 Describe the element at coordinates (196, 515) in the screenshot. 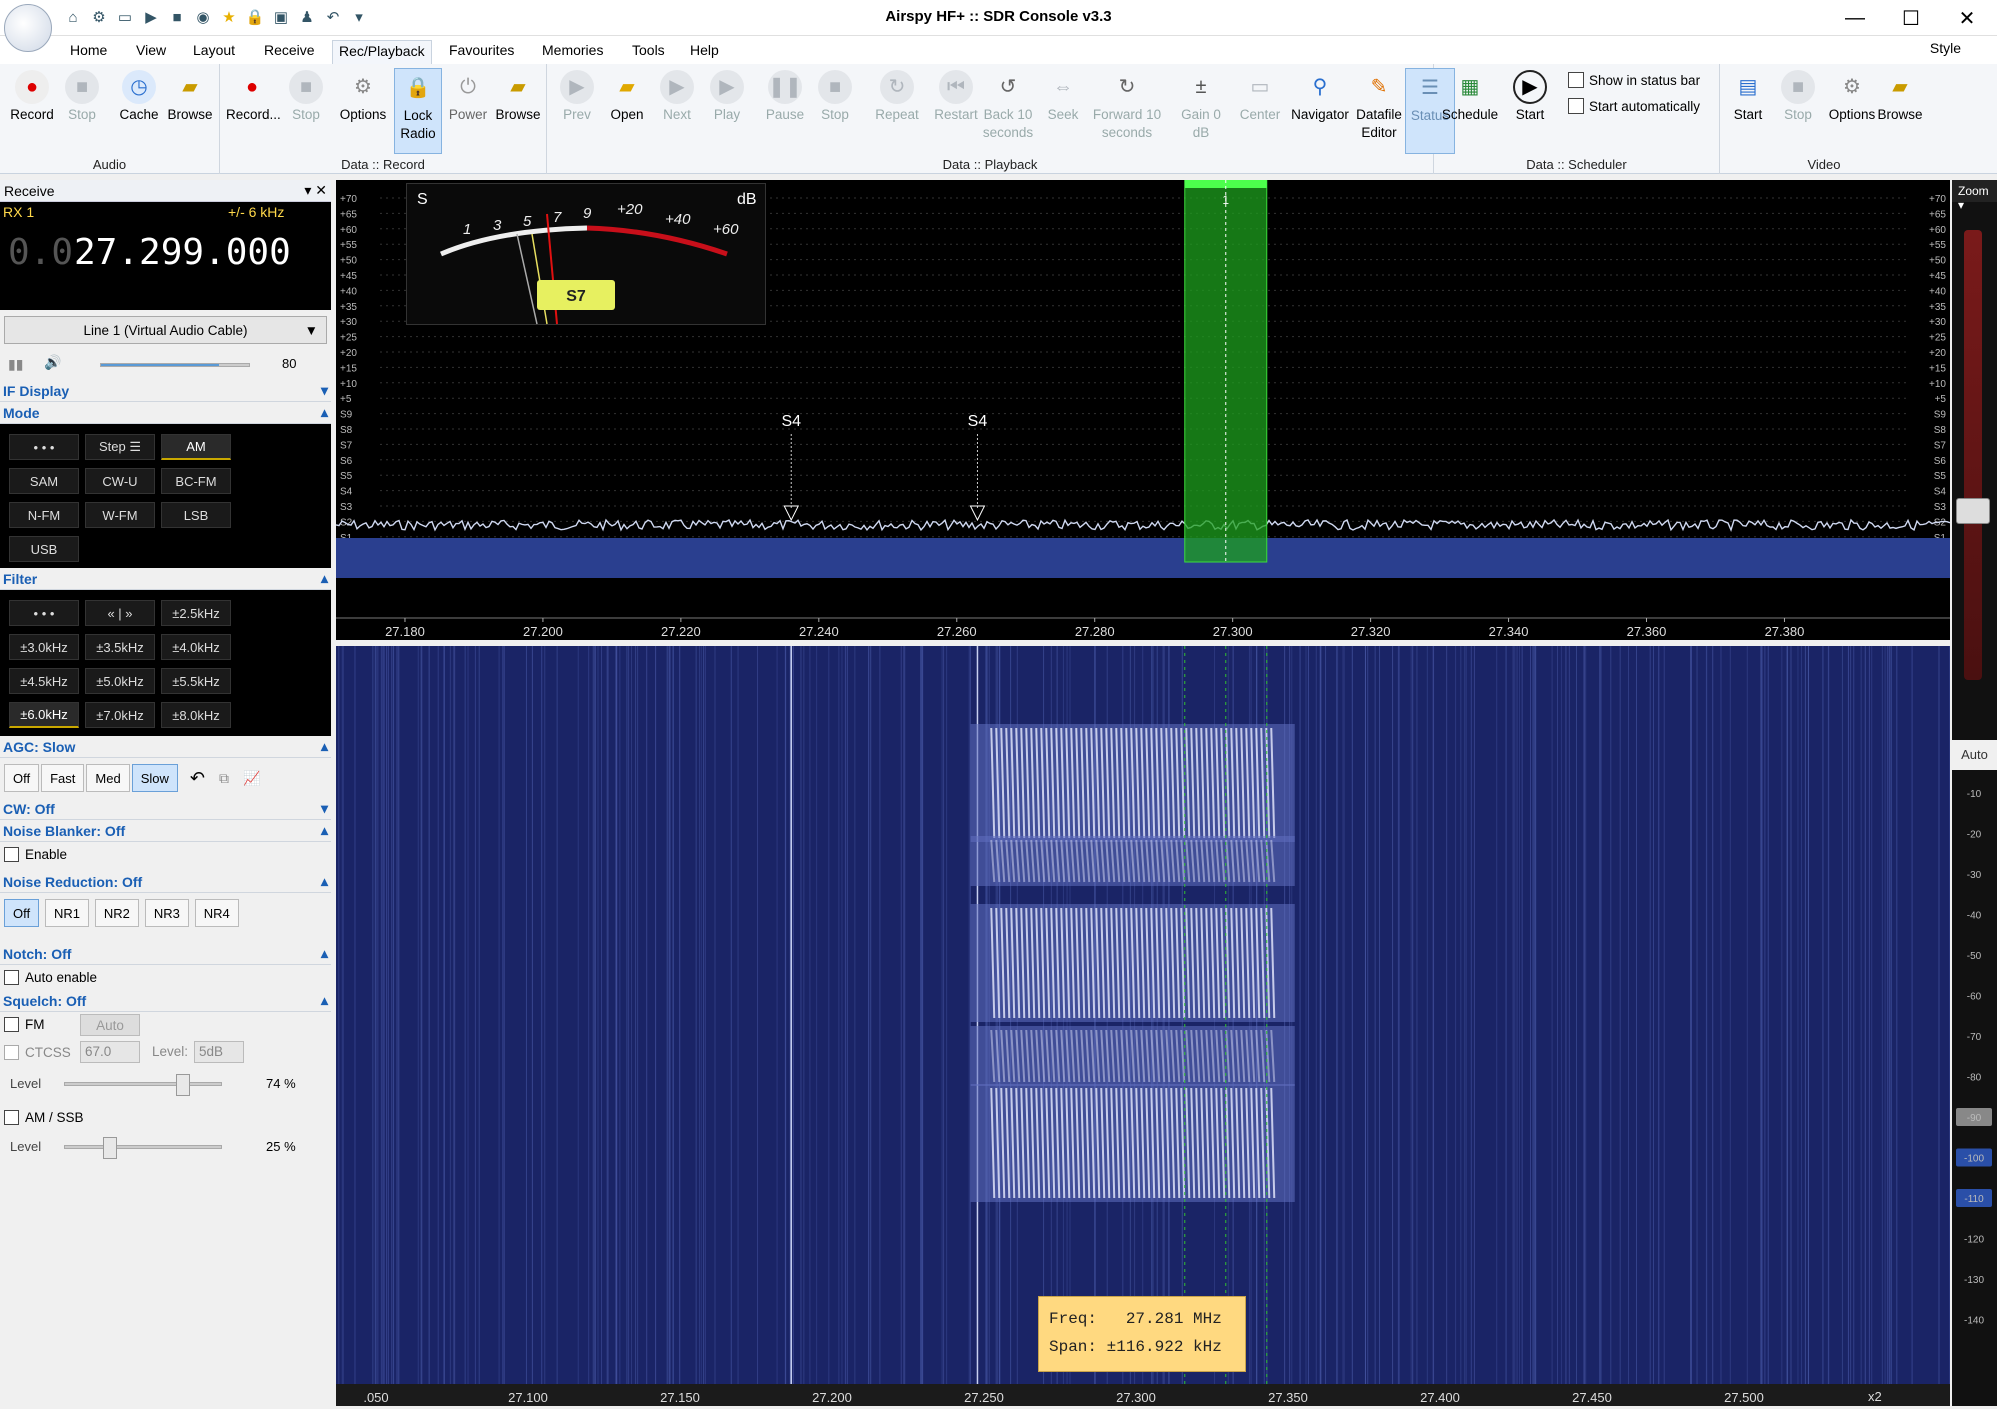

I see `mode-lsb-button: LSB` at that location.